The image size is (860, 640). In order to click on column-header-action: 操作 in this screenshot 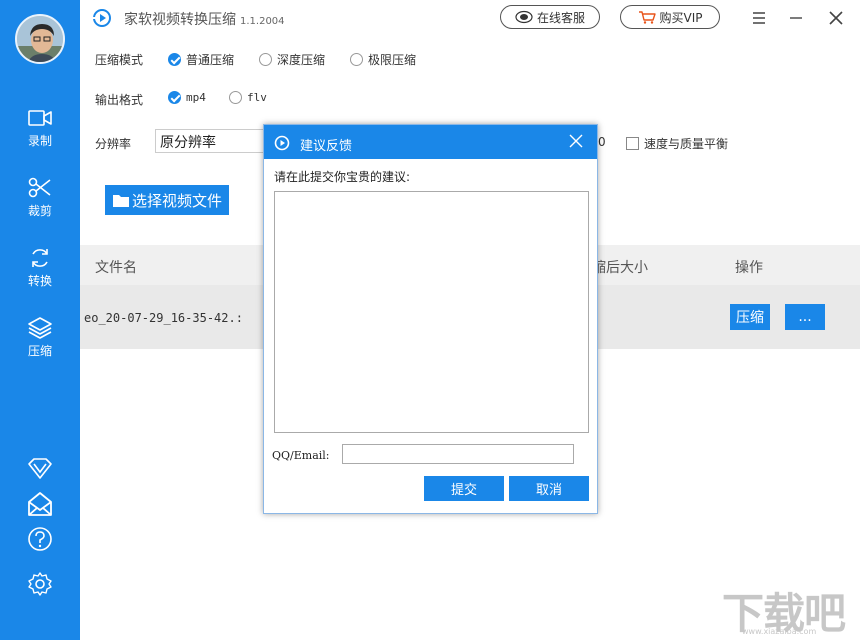, I will do `click(749, 268)`.